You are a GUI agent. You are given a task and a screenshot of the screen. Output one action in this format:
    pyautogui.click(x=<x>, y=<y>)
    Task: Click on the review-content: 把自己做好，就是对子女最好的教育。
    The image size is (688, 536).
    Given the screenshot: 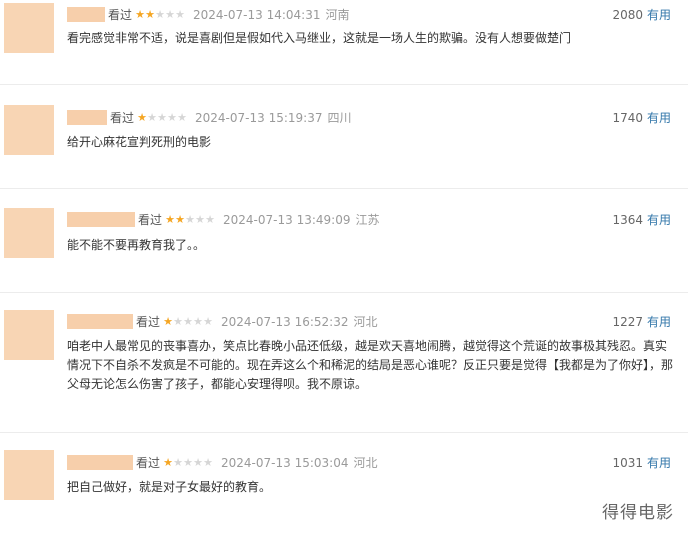 What is the action you would take?
    pyautogui.click(x=169, y=487)
    